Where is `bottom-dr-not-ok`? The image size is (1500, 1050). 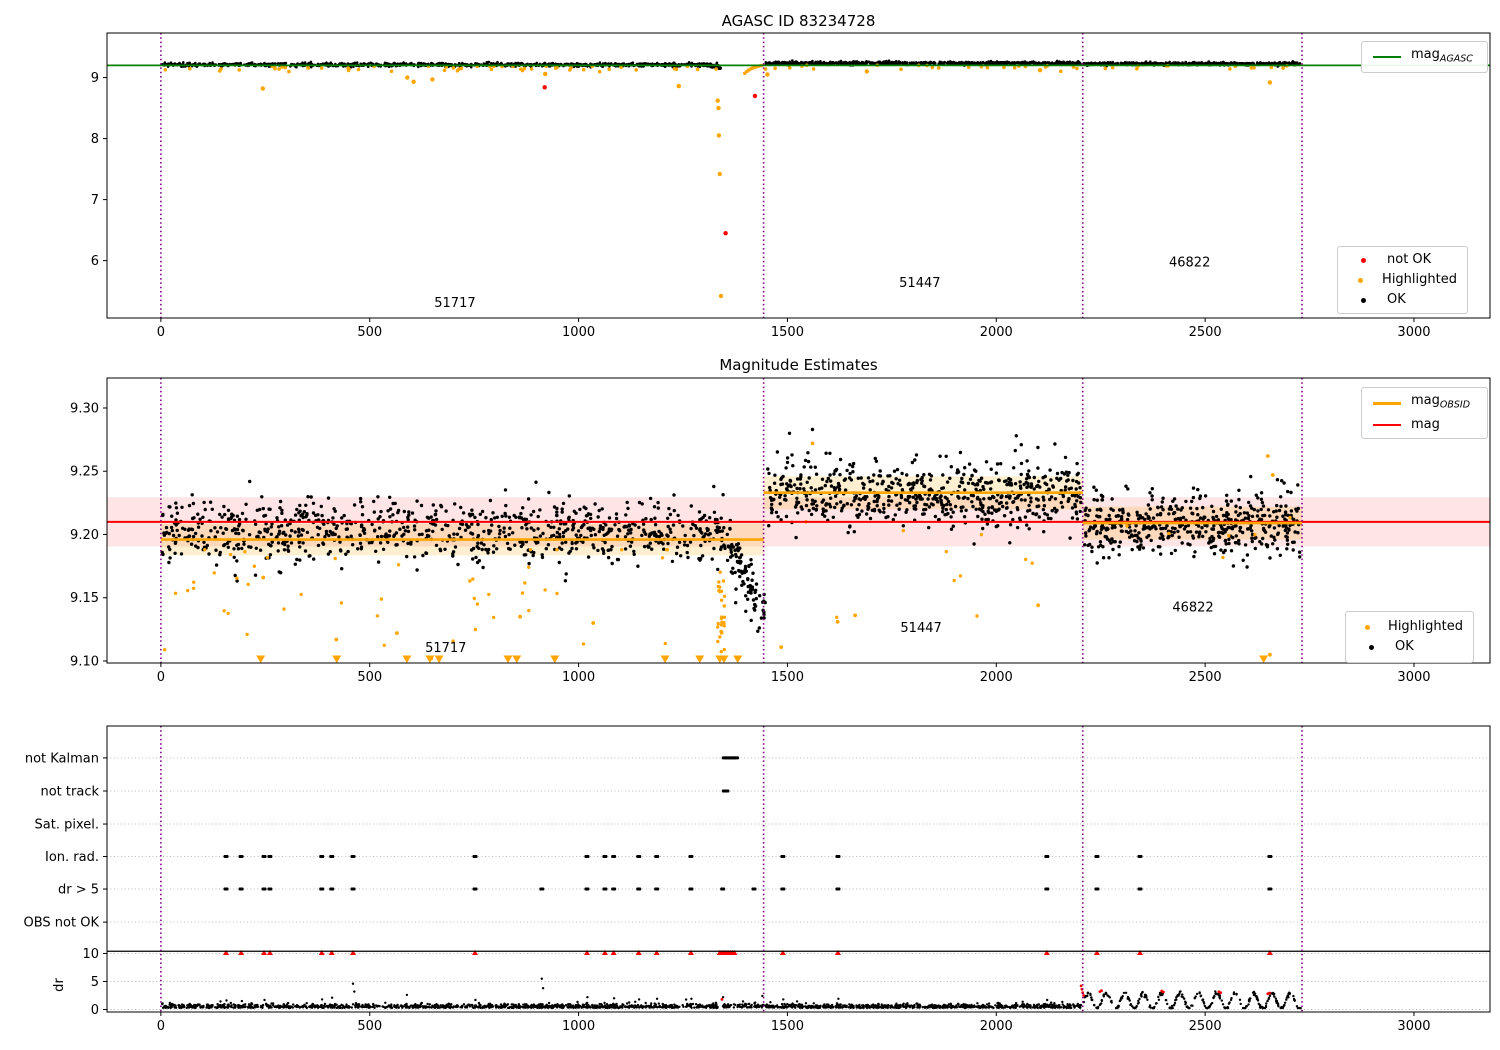 bottom-dr-not-ok is located at coordinates (995, 992).